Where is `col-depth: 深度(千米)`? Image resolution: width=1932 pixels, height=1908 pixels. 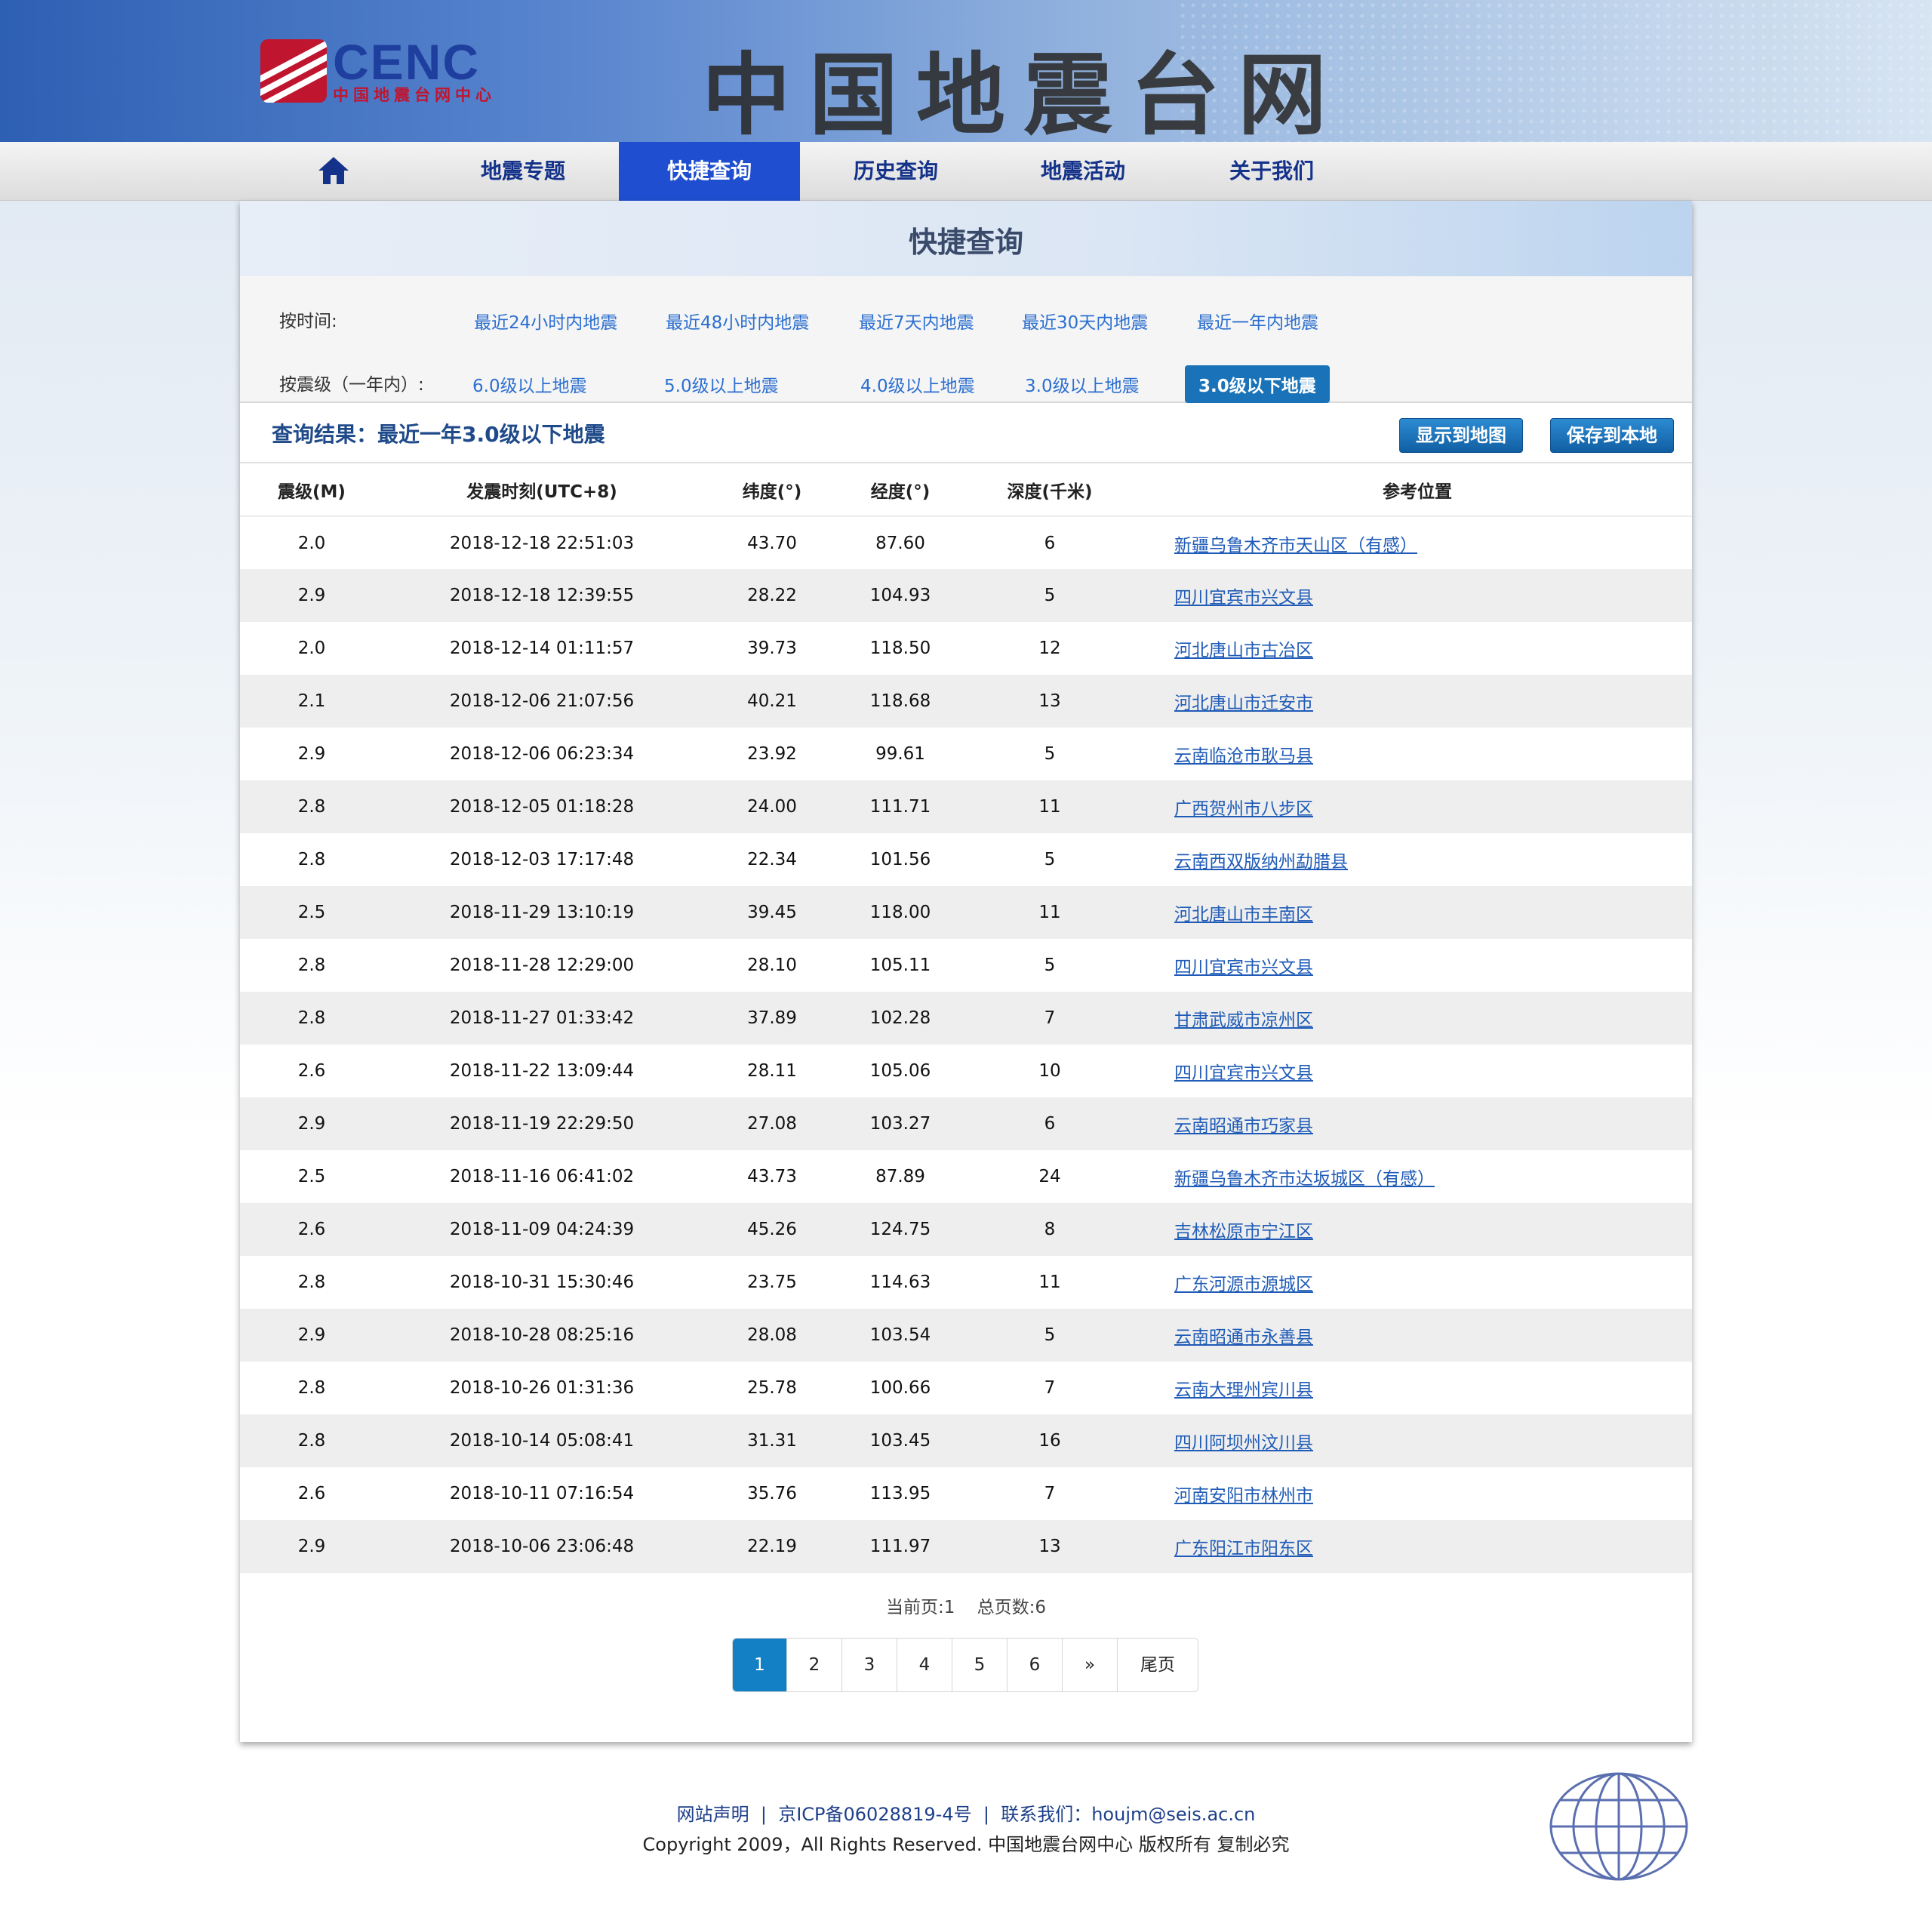 col-depth: 深度(千米) is located at coordinates (1050, 490).